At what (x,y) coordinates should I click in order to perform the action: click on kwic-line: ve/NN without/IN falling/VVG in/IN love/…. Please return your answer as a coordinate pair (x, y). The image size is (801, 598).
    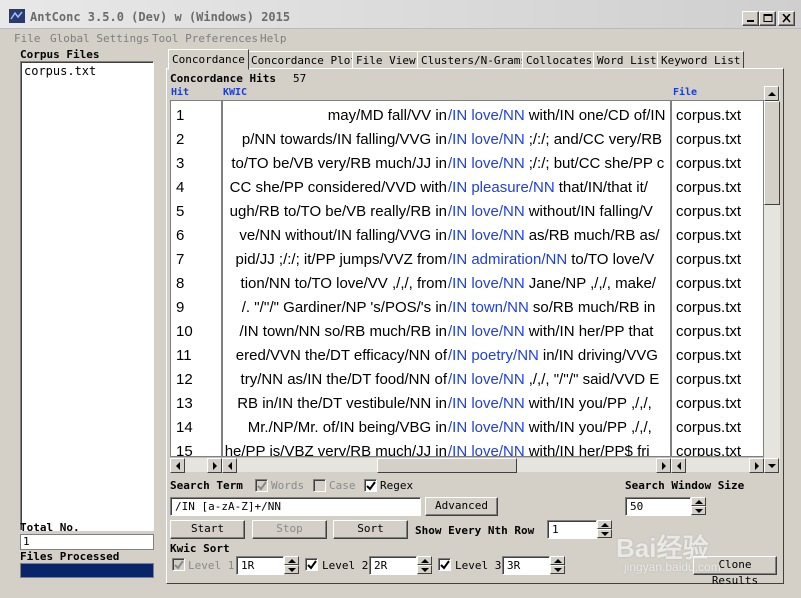
    Looking at the image, I should click on (446, 236).